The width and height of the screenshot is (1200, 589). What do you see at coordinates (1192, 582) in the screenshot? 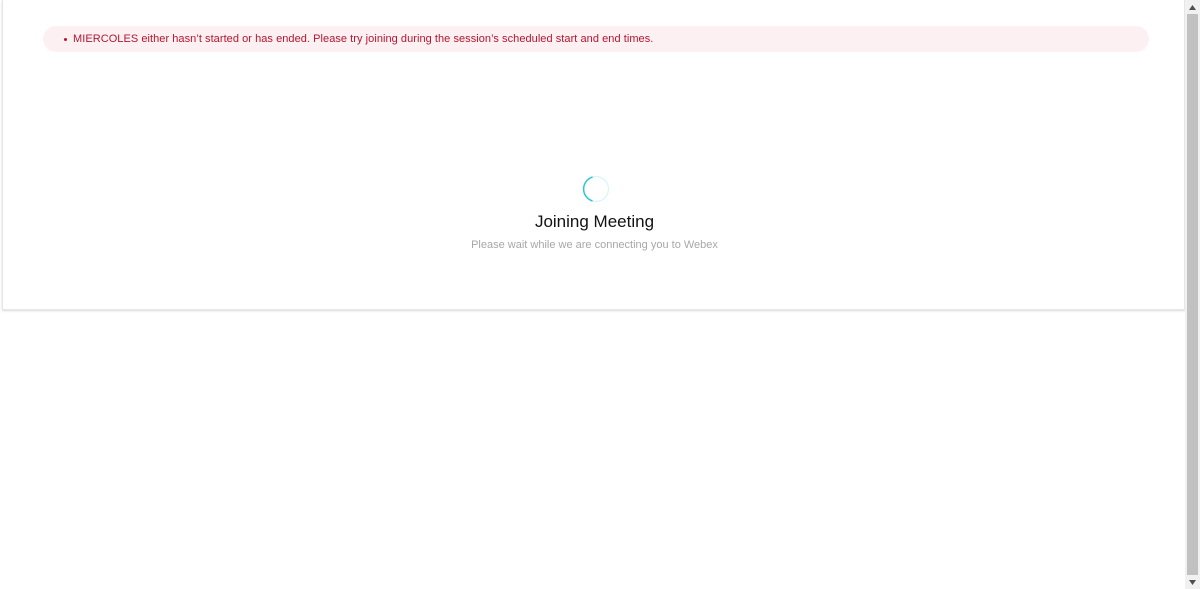
I see `scroll-down-arrow-icon` at bounding box center [1192, 582].